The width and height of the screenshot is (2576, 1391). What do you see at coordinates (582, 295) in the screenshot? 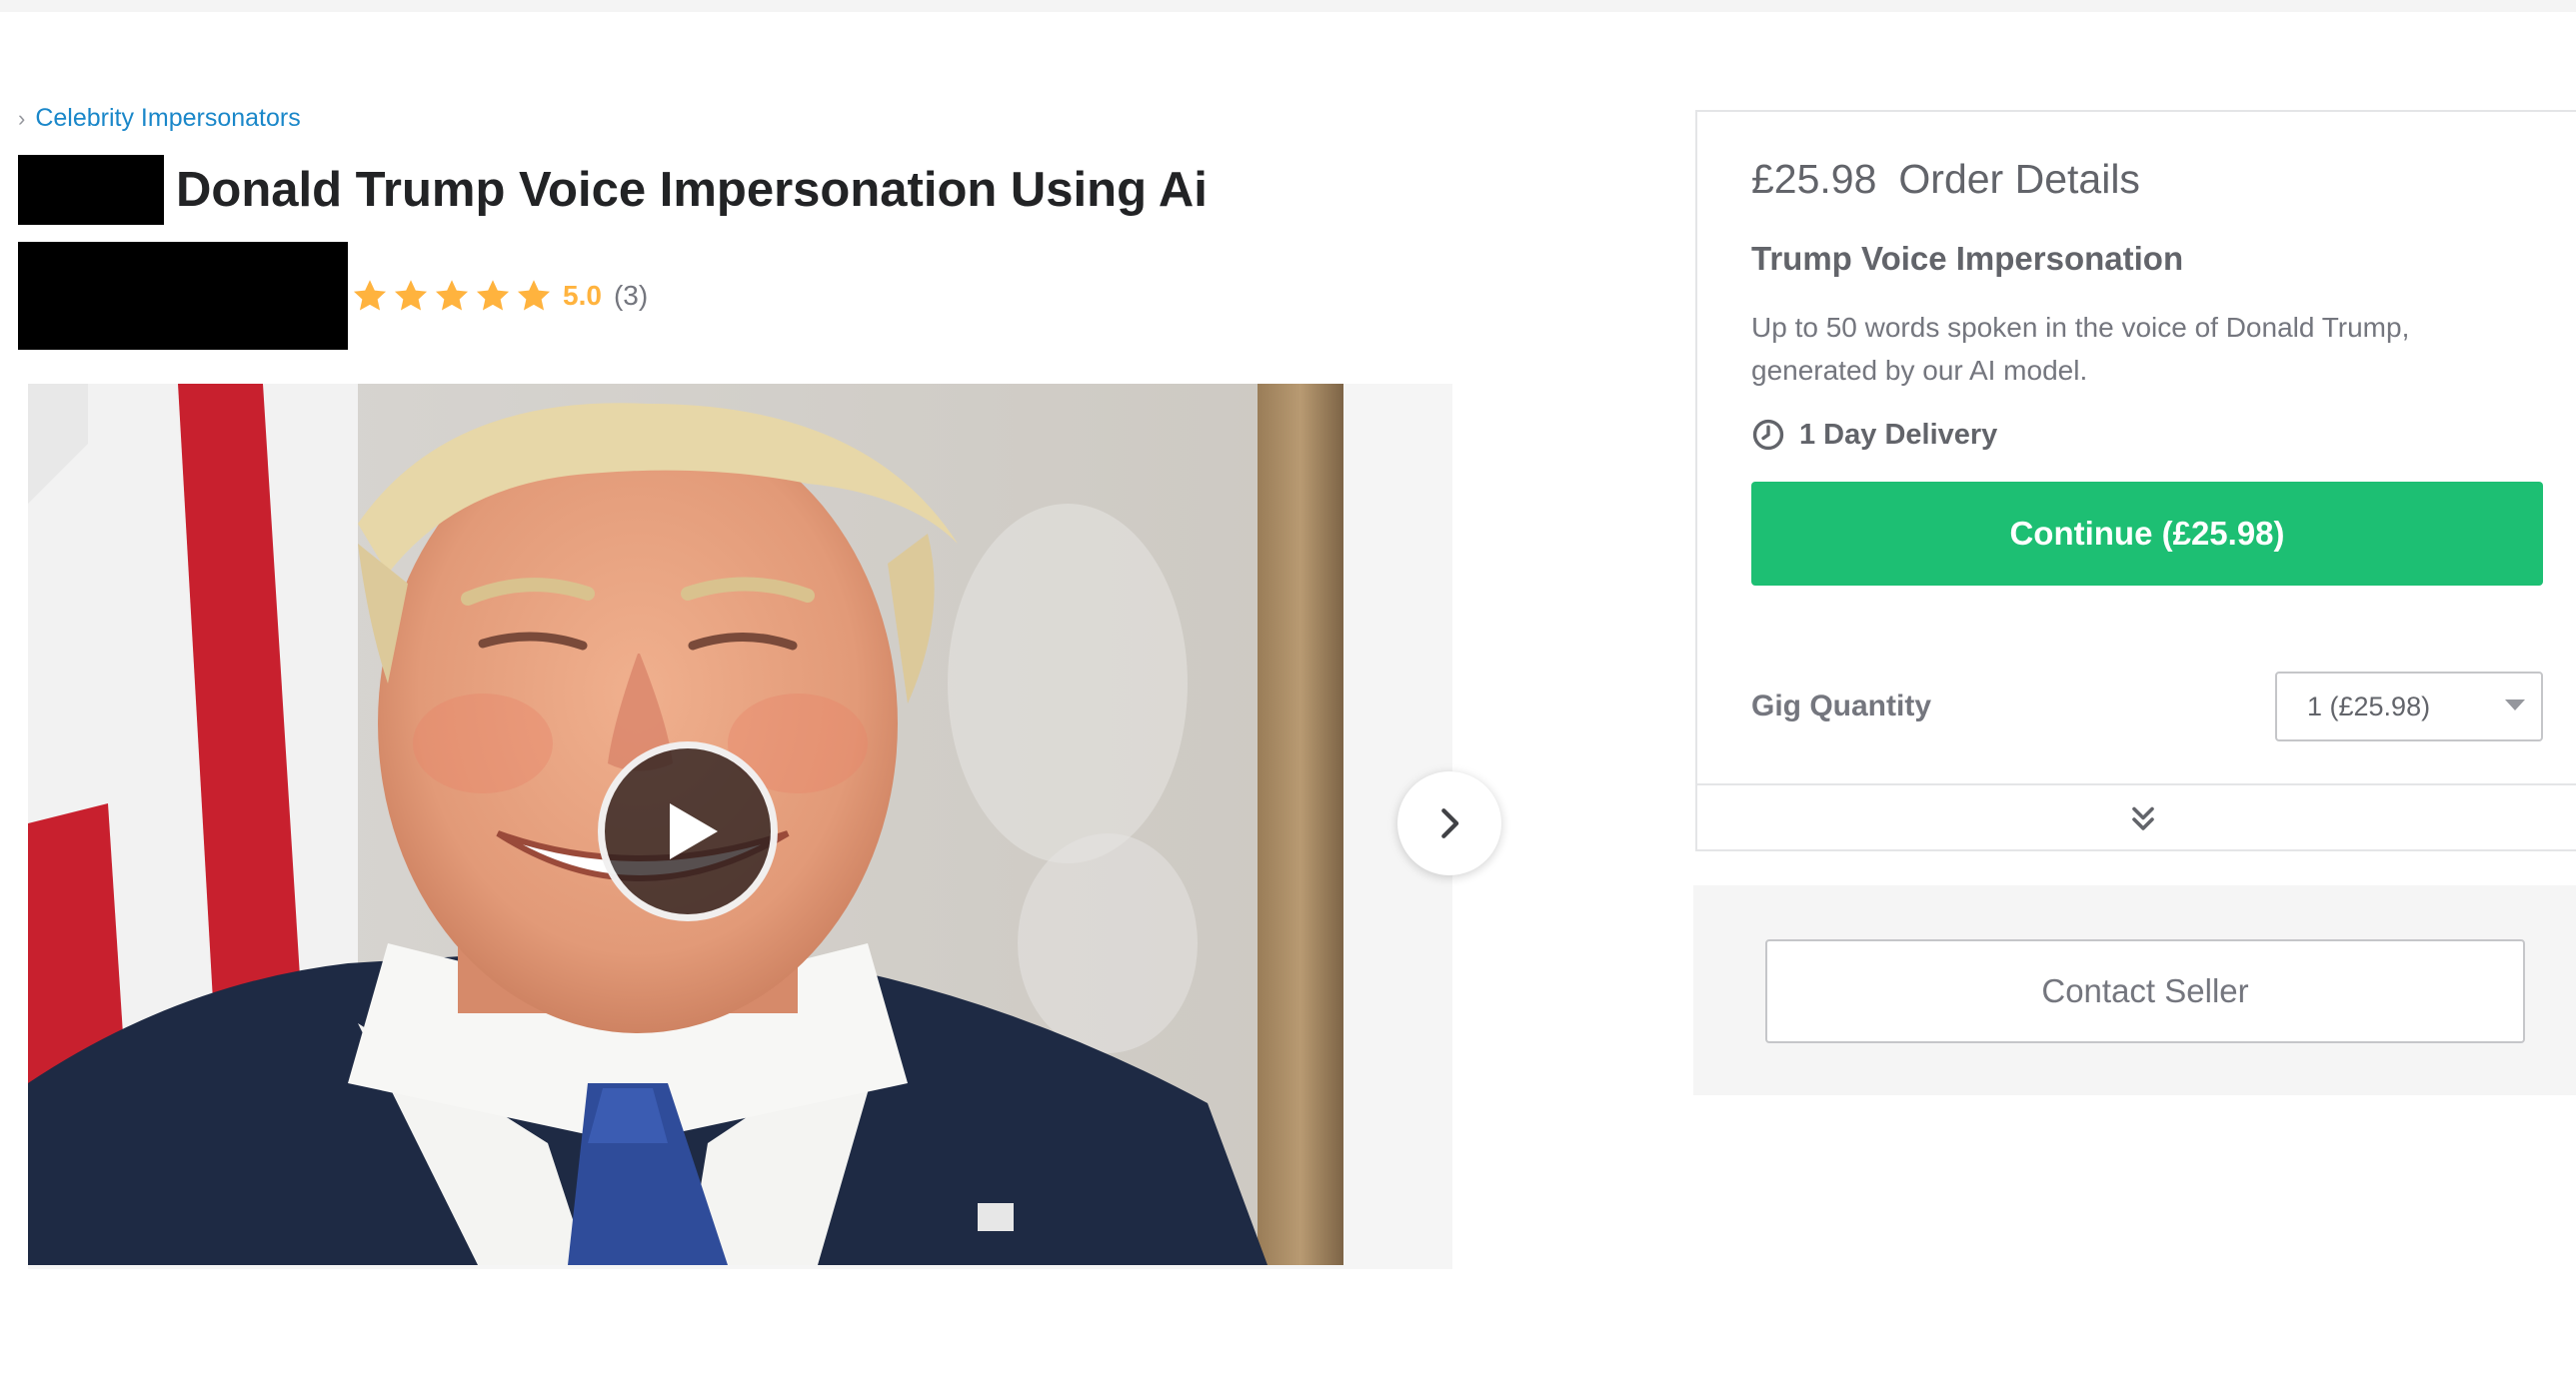
I see `rating-value: 5.0` at bounding box center [582, 295].